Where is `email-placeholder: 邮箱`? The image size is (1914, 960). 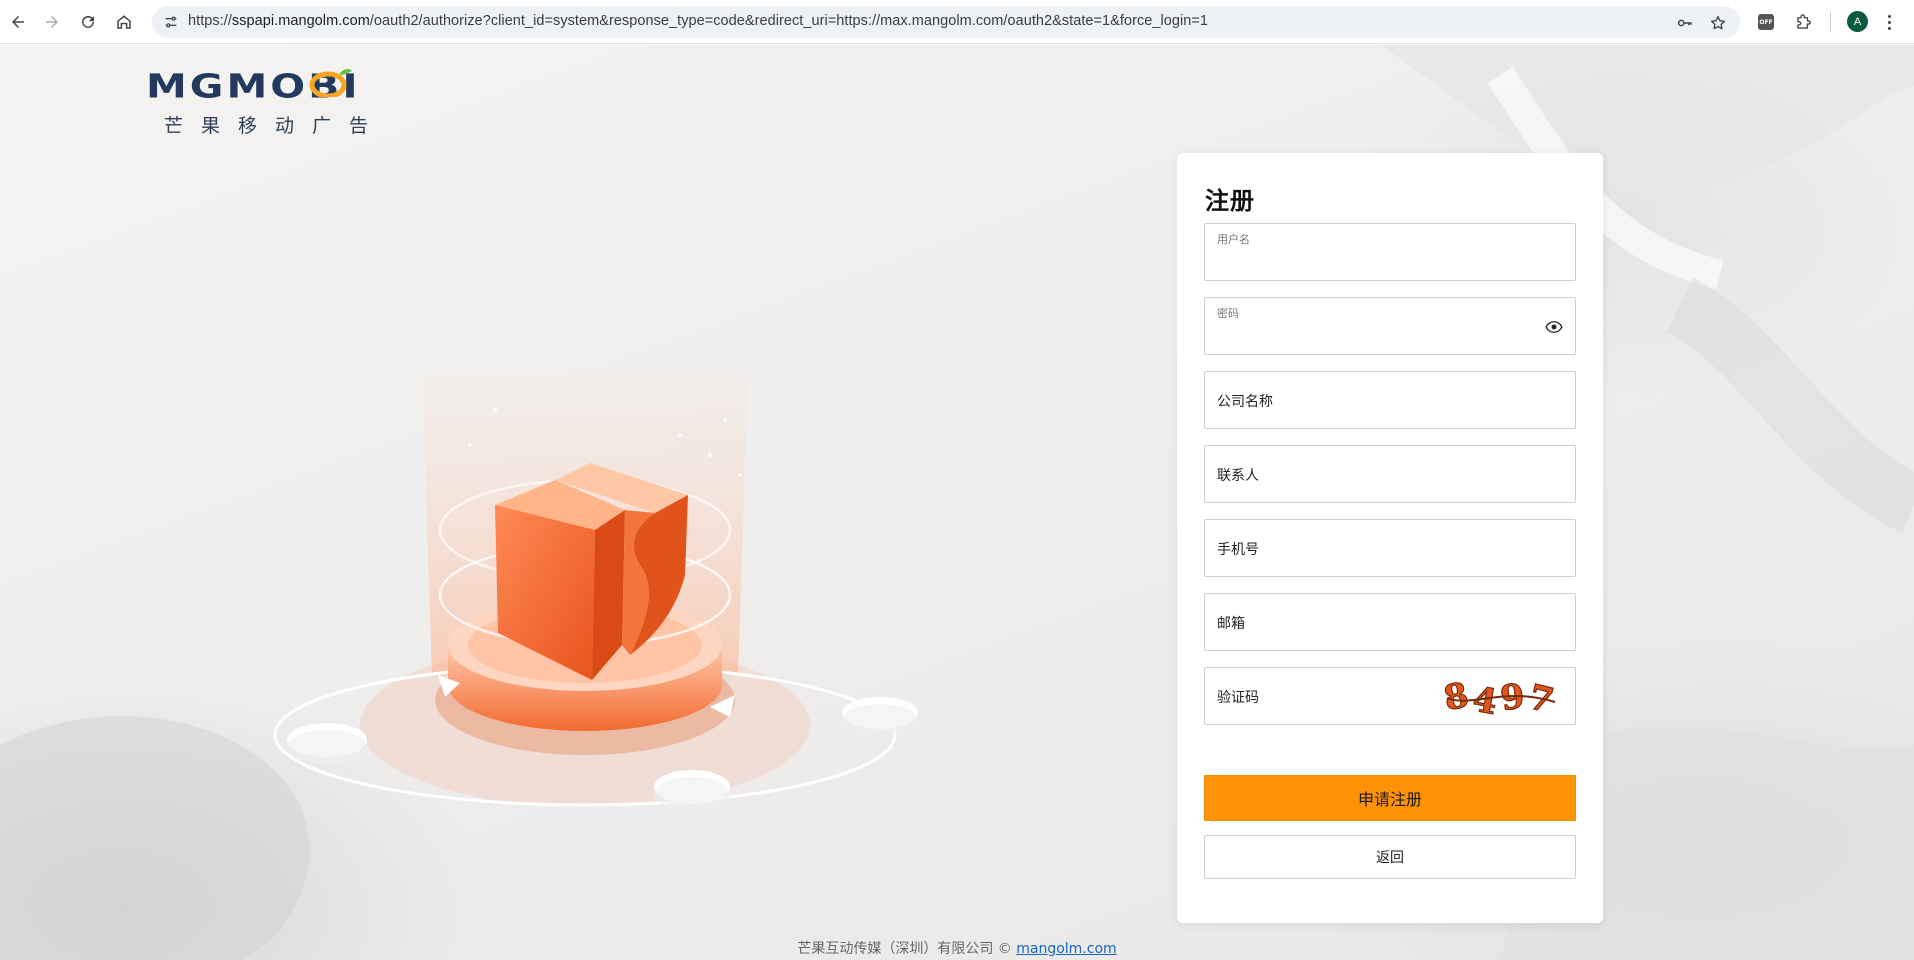
email-placeholder: 邮箱 is located at coordinates (1231, 624).